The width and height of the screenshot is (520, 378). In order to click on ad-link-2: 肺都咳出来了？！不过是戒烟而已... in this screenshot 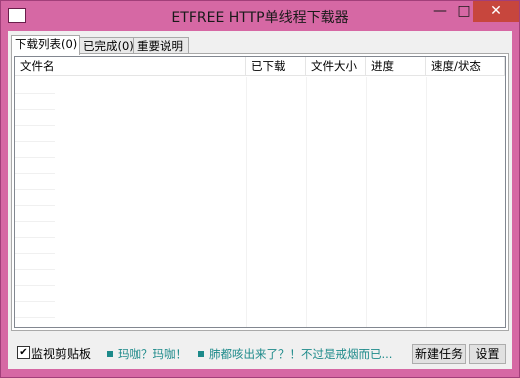, I will do `click(295, 354)`.